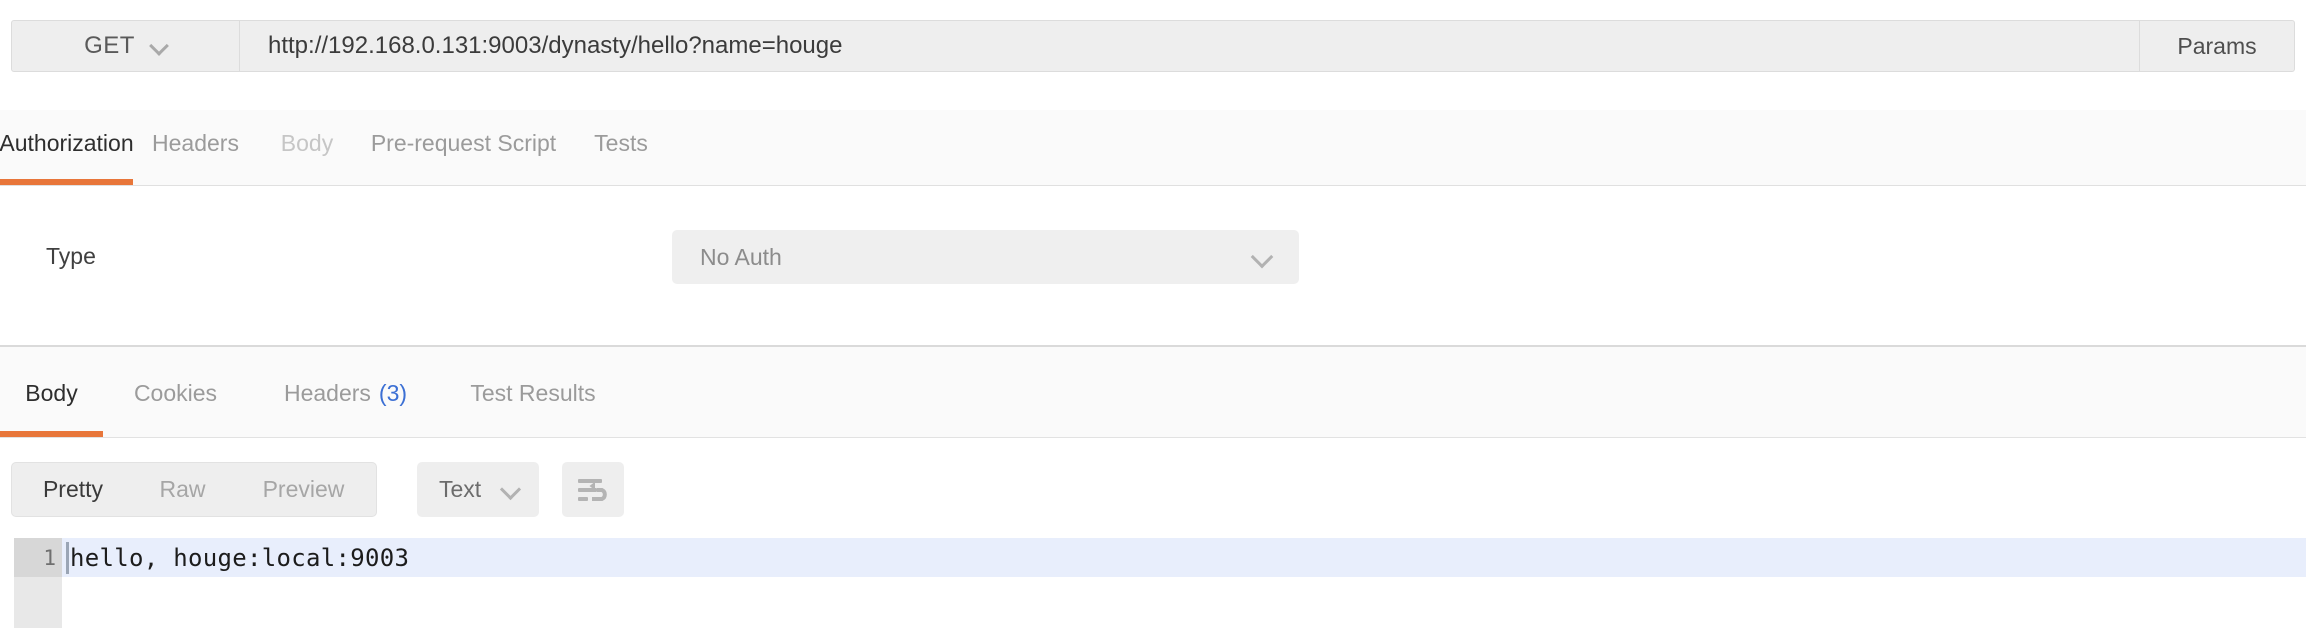 This screenshot has width=2306, height=628. Describe the element at coordinates (175, 392) in the screenshot. I see `response-tab-cookies-label: Cookies` at that location.